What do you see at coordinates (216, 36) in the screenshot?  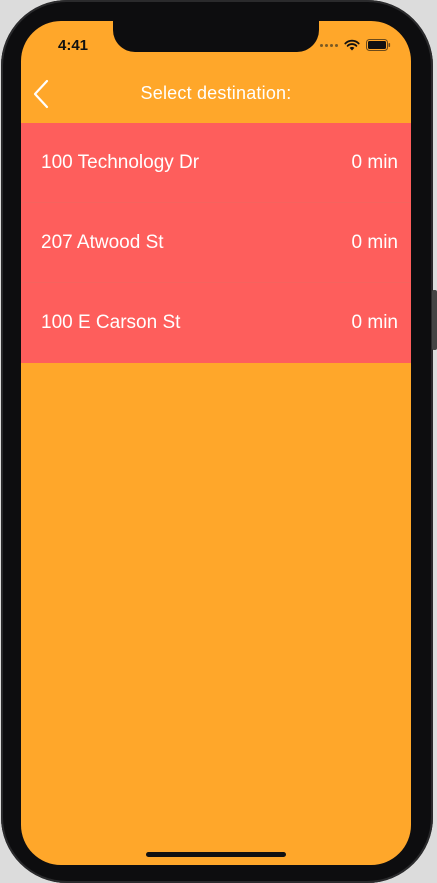 I see `notch` at bounding box center [216, 36].